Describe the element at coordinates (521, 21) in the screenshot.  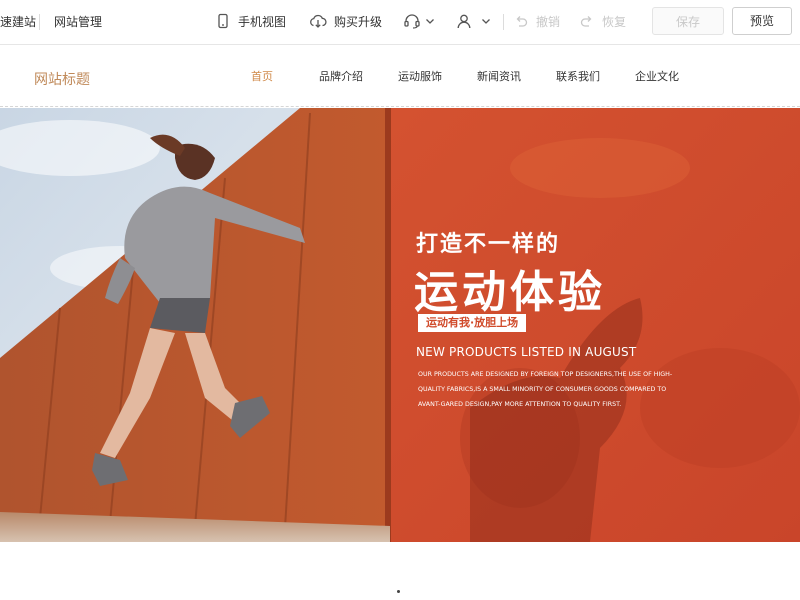
I see `undo-icon` at that location.